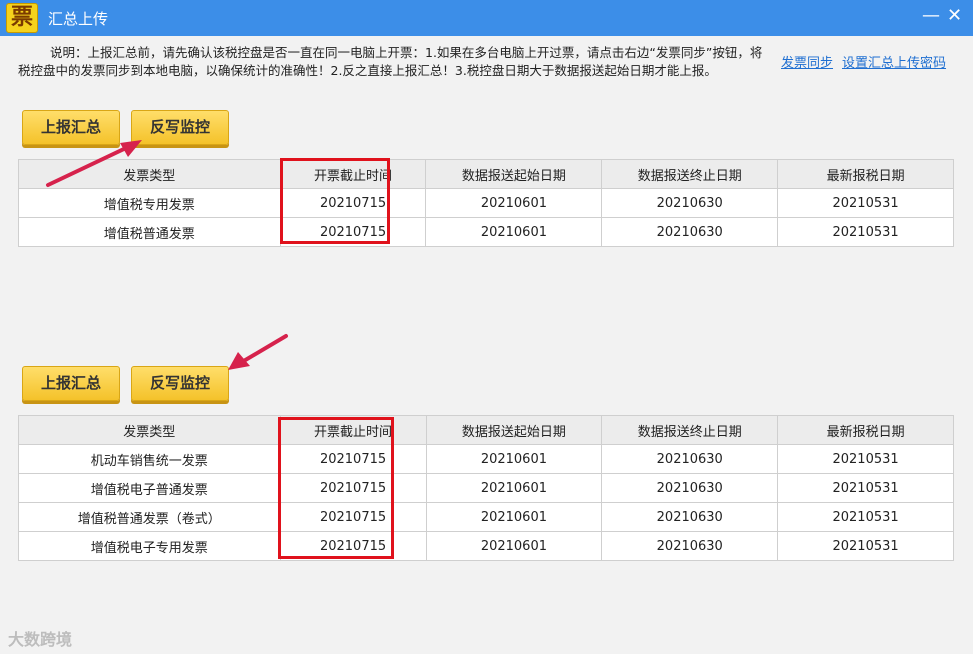 The height and width of the screenshot is (654, 973). I want to click on invoice-type-cell: 增值税专用发票, so click(149, 203).